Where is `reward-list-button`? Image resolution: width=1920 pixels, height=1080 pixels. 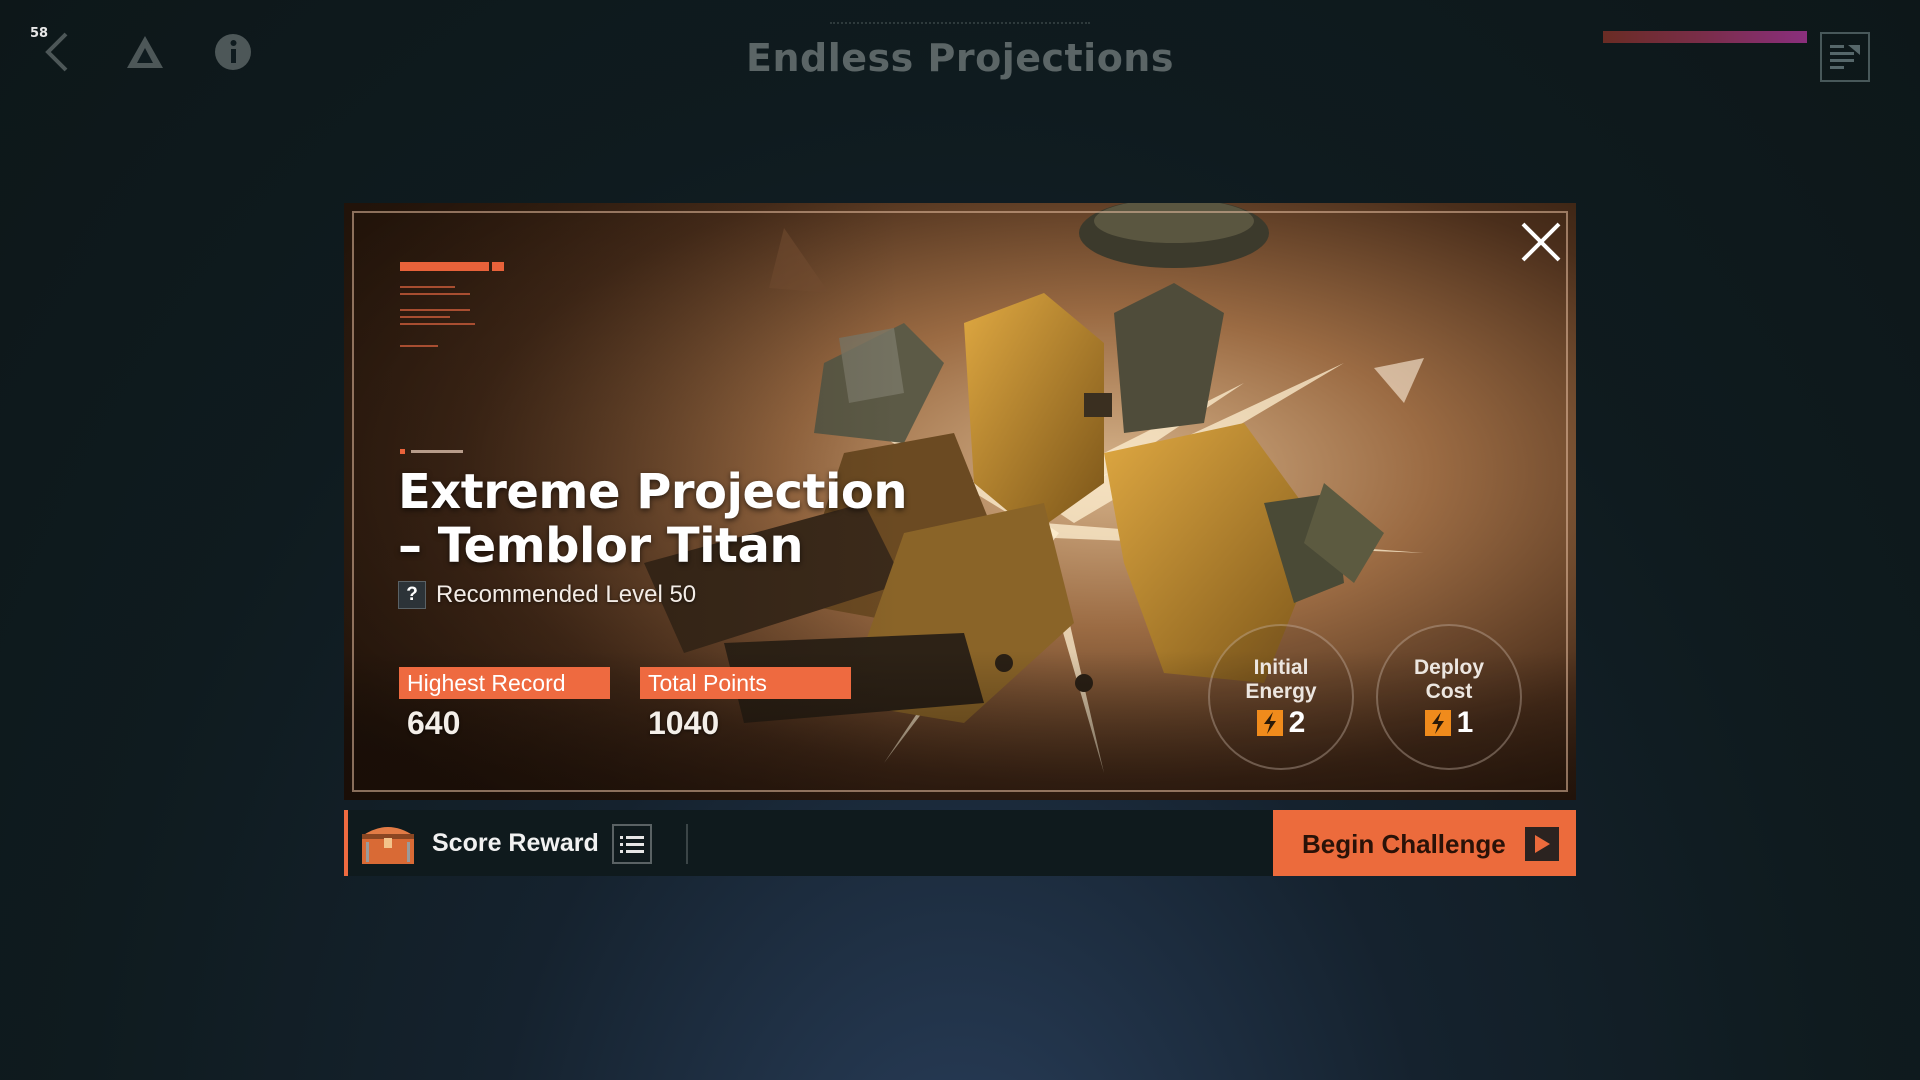
reward-list-button is located at coordinates (632, 844).